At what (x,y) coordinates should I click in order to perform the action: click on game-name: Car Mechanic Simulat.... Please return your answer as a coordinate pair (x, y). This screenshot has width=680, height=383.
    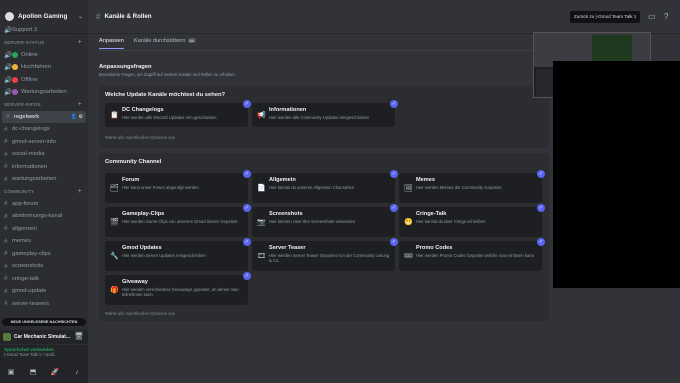
    Looking at the image, I should click on (42, 337).